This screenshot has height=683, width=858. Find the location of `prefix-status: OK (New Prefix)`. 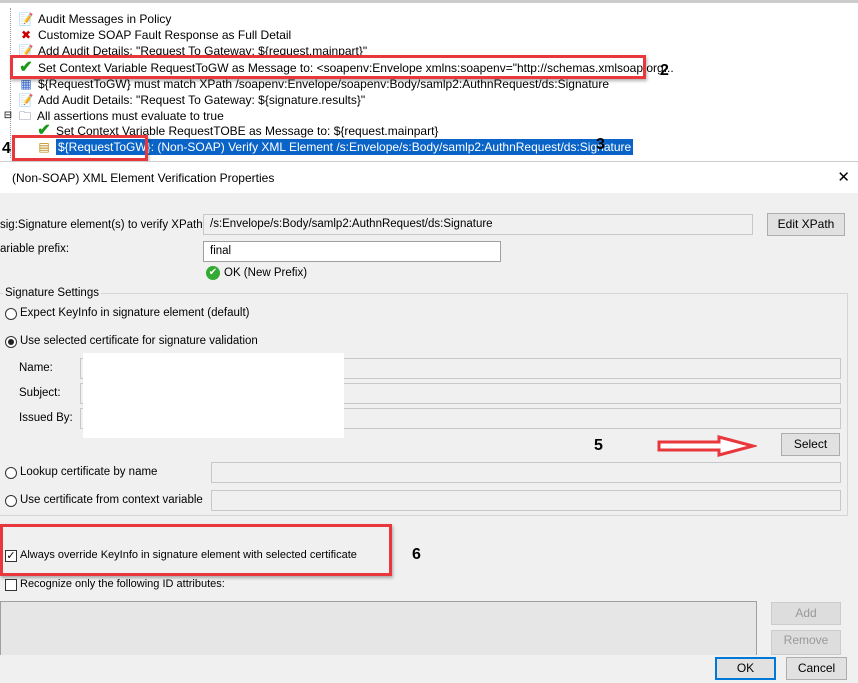

prefix-status: OK (New Prefix) is located at coordinates (266, 273).